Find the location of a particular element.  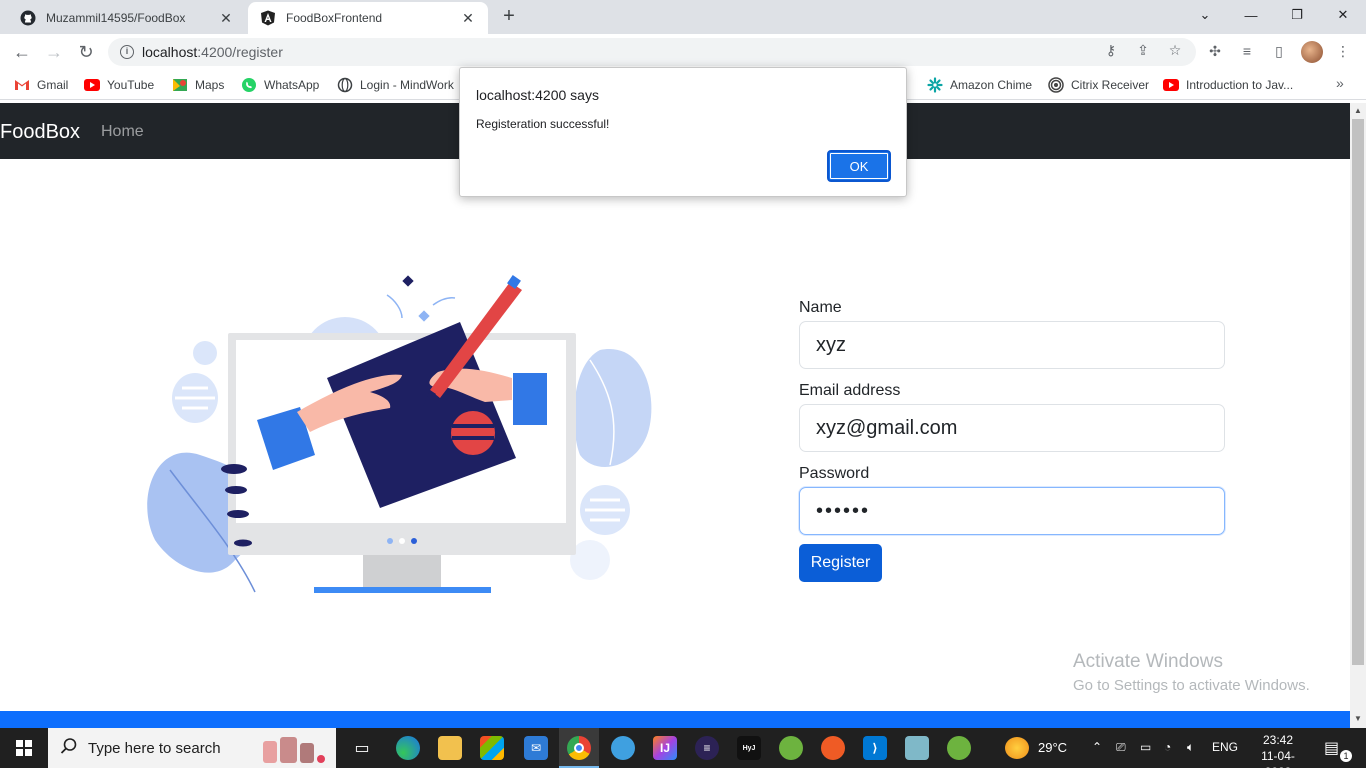

scroll-down-icon: ▼ is located at coordinates (1358, 718).